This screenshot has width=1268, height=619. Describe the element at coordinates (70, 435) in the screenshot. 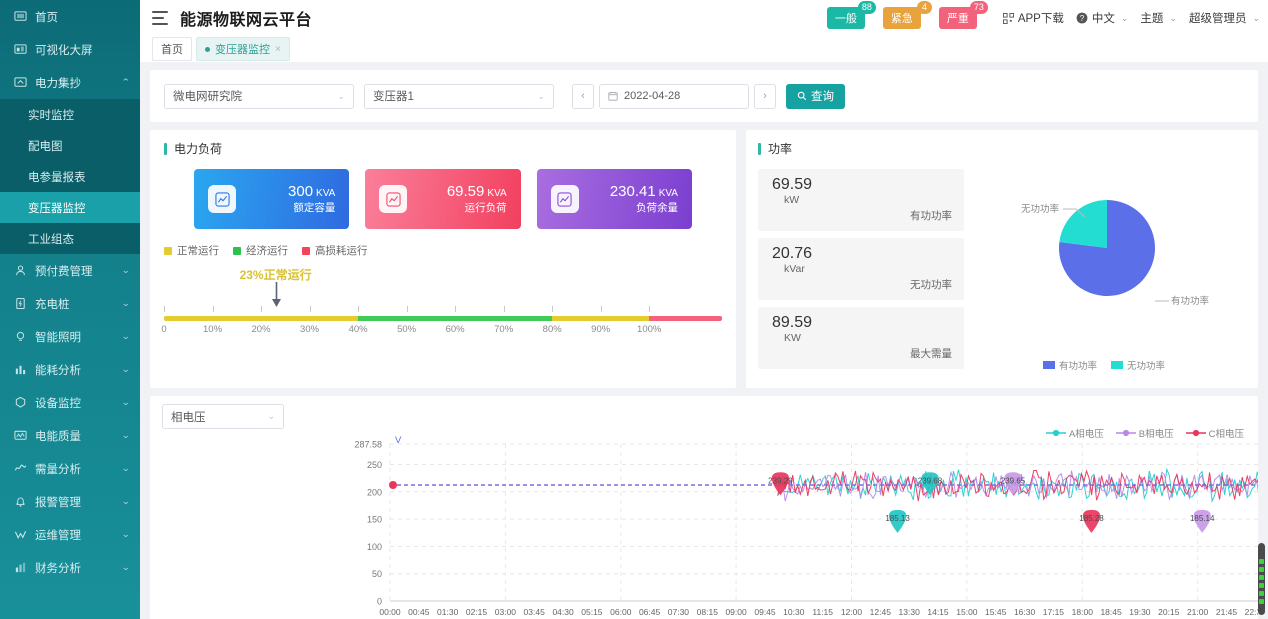

I see `sidebar-item-13: 电能质量 ⌄` at that location.